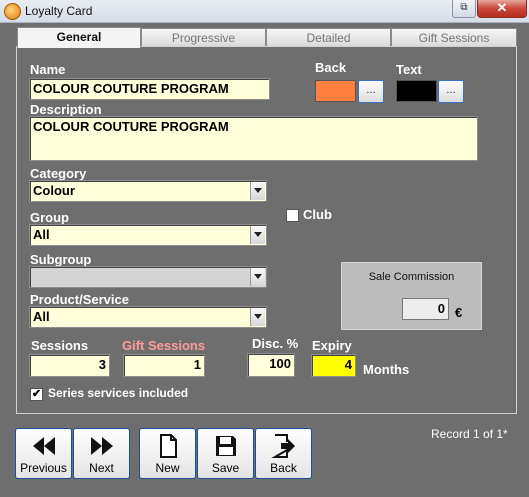 The width and height of the screenshot is (529, 497). I want to click on save-button: Save, so click(225, 453).